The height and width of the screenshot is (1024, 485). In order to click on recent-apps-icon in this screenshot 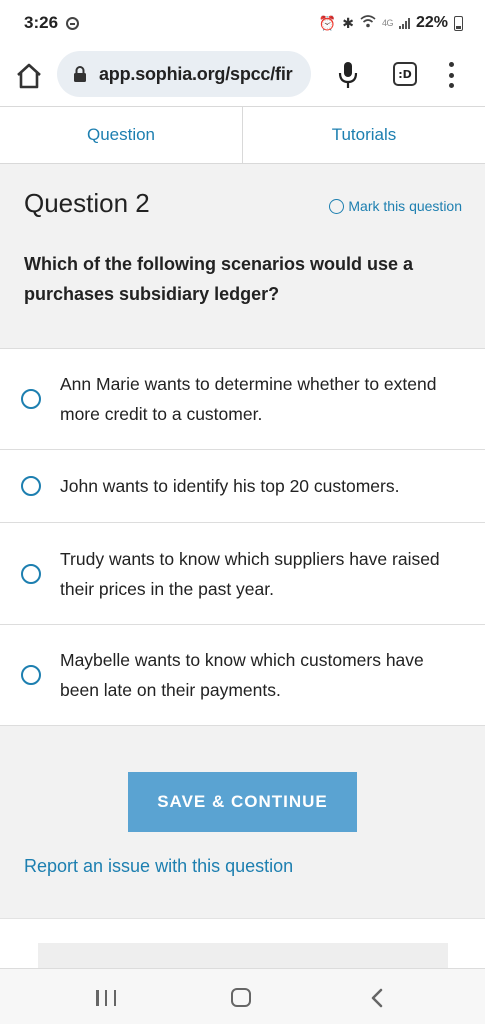, I will do `click(106, 998)`.